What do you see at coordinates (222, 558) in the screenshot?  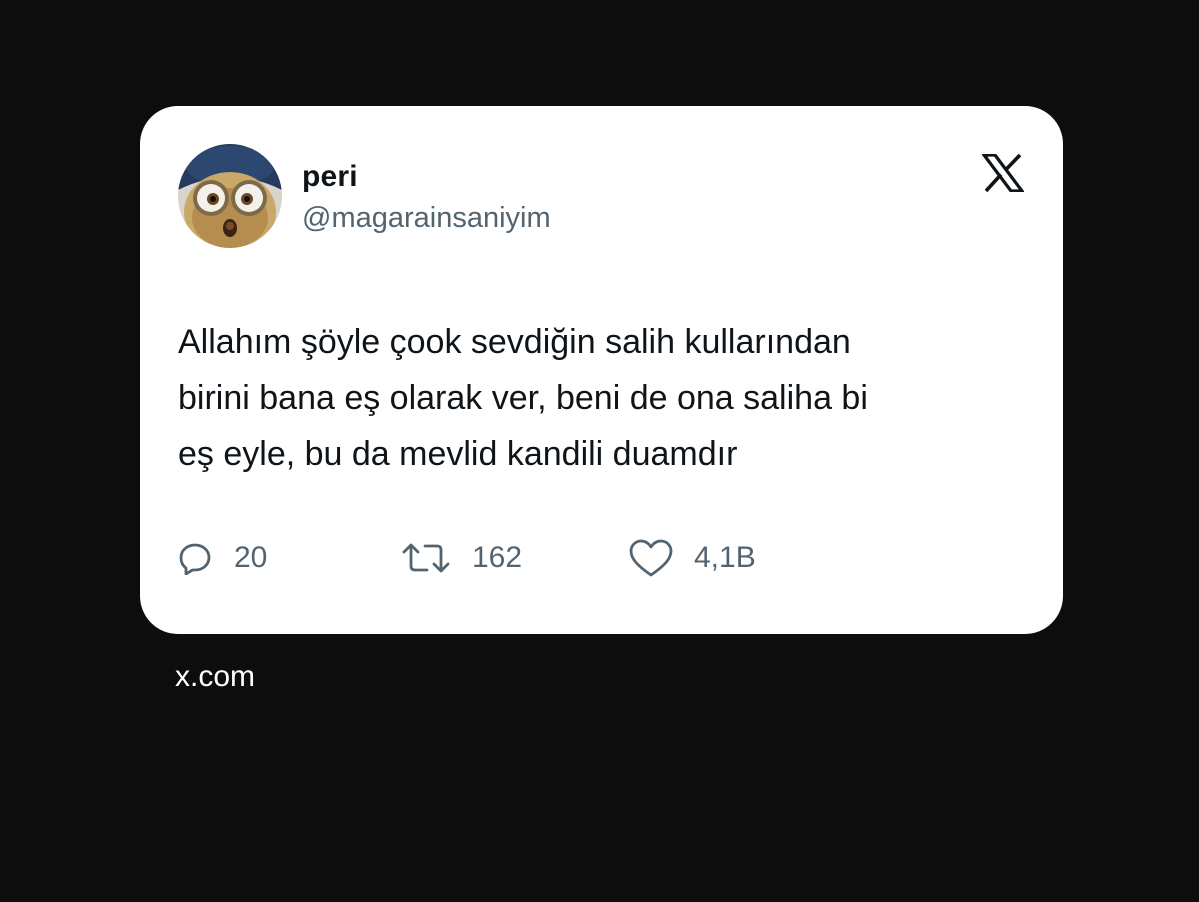 I see `reply-button: 20` at bounding box center [222, 558].